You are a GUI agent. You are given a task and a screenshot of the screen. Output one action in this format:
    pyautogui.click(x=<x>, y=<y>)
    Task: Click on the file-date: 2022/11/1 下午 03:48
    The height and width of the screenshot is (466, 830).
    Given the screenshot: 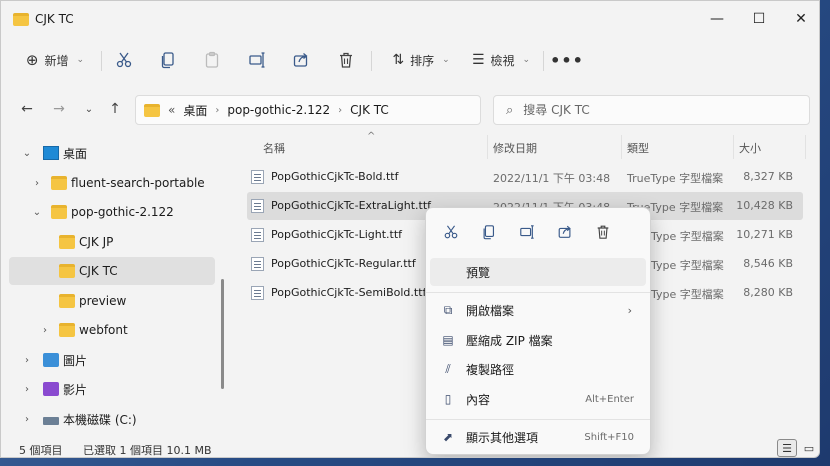 What is the action you would take?
    pyautogui.click(x=552, y=178)
    